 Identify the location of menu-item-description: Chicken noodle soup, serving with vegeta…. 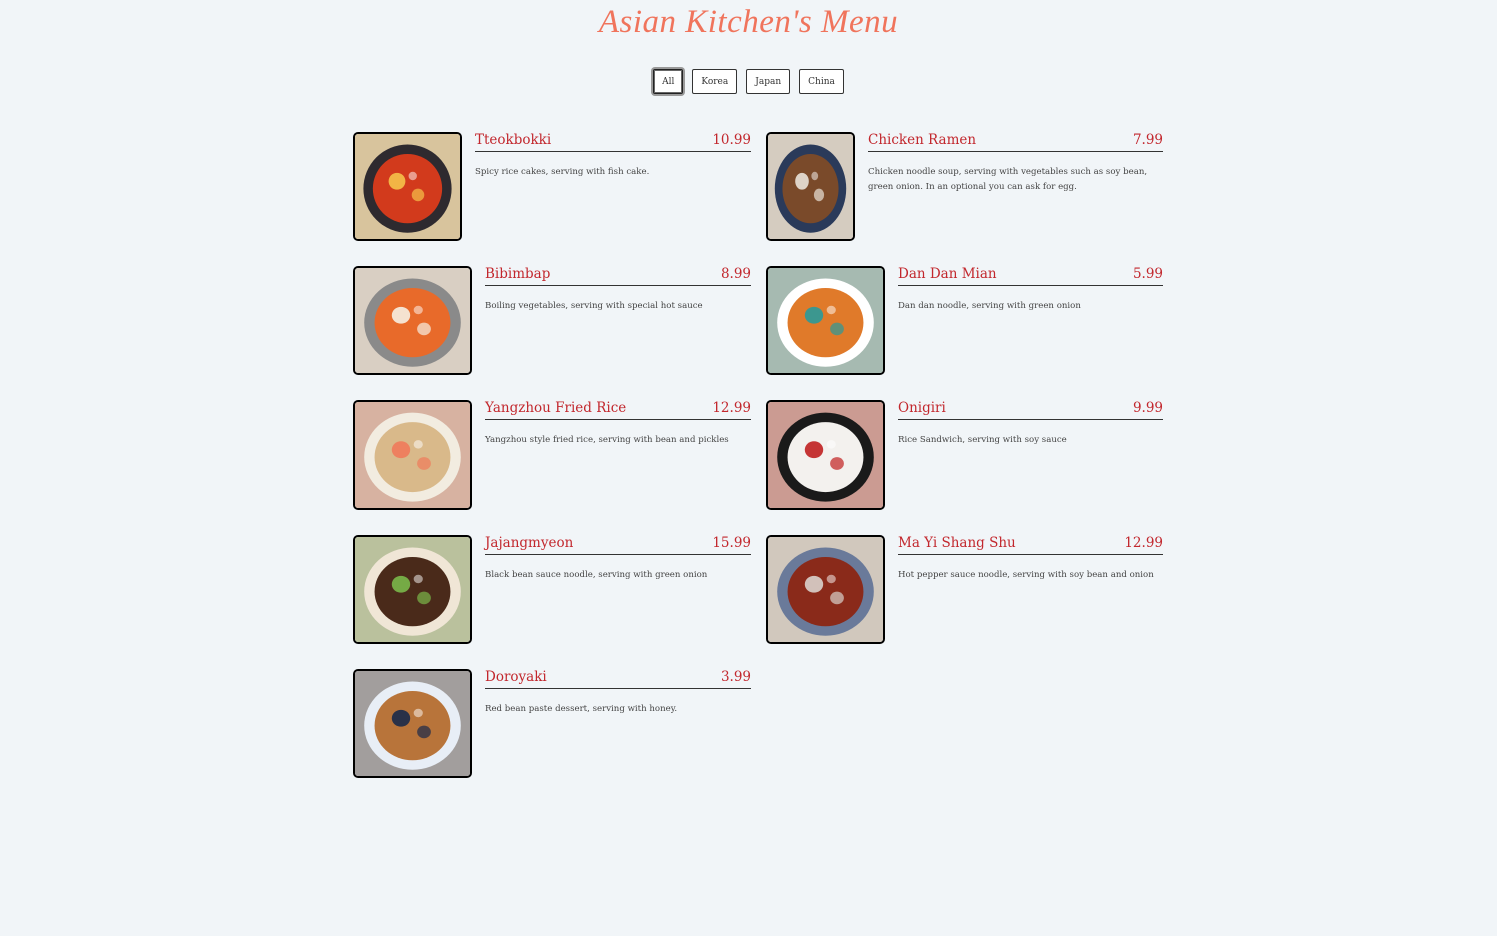
(1008, 179).